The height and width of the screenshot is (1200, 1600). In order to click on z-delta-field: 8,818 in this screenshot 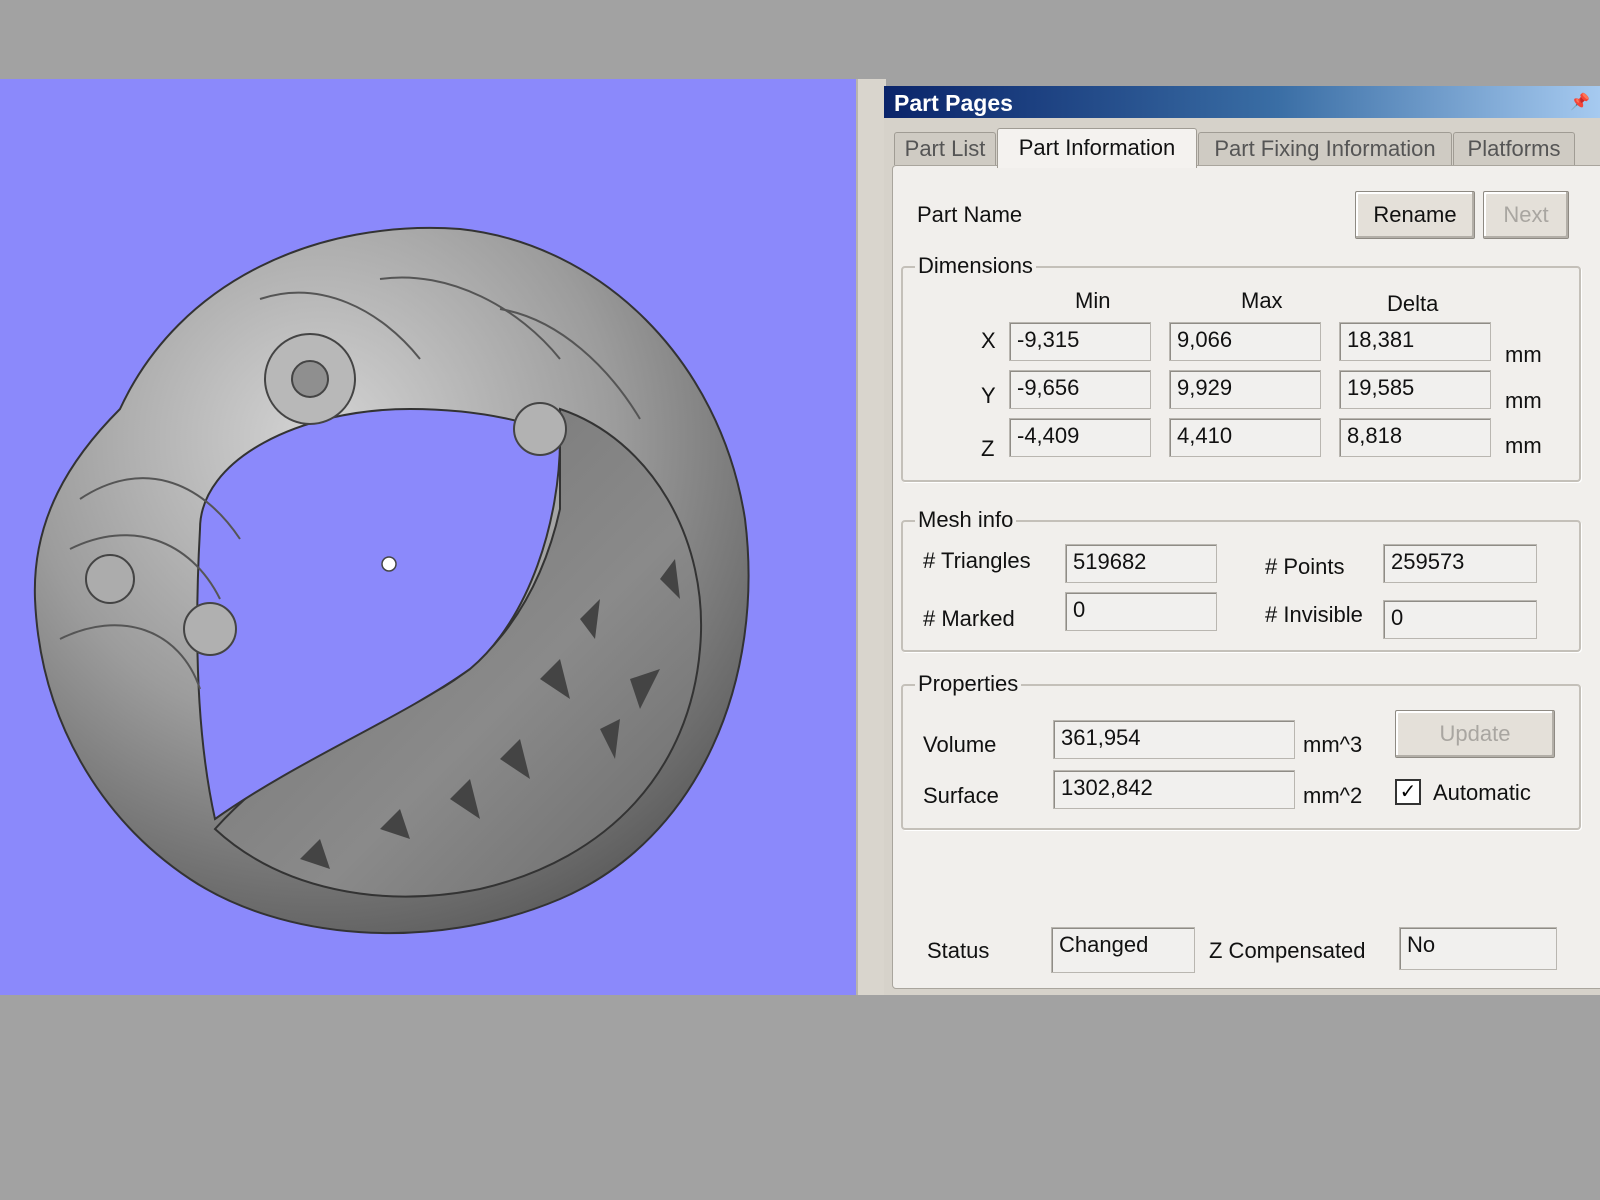, I will do `click(1415, 437)`.